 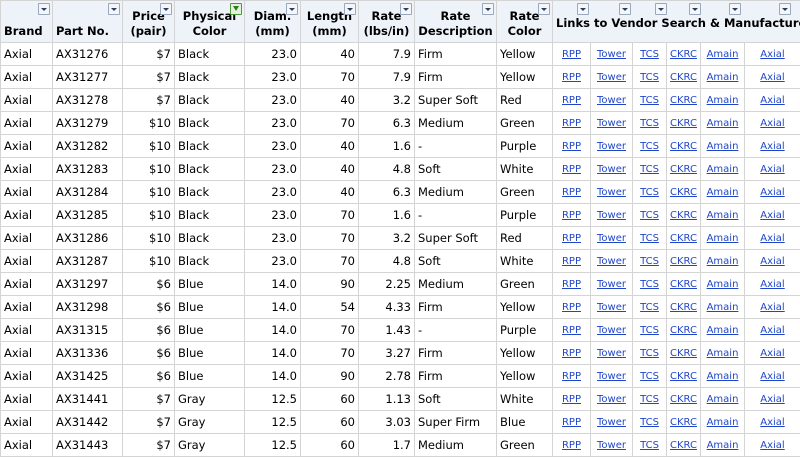 What do you see at coordinates (330, 146) in the screenshot?
I see `length-cell: 40` at bounding box center [330, 146].